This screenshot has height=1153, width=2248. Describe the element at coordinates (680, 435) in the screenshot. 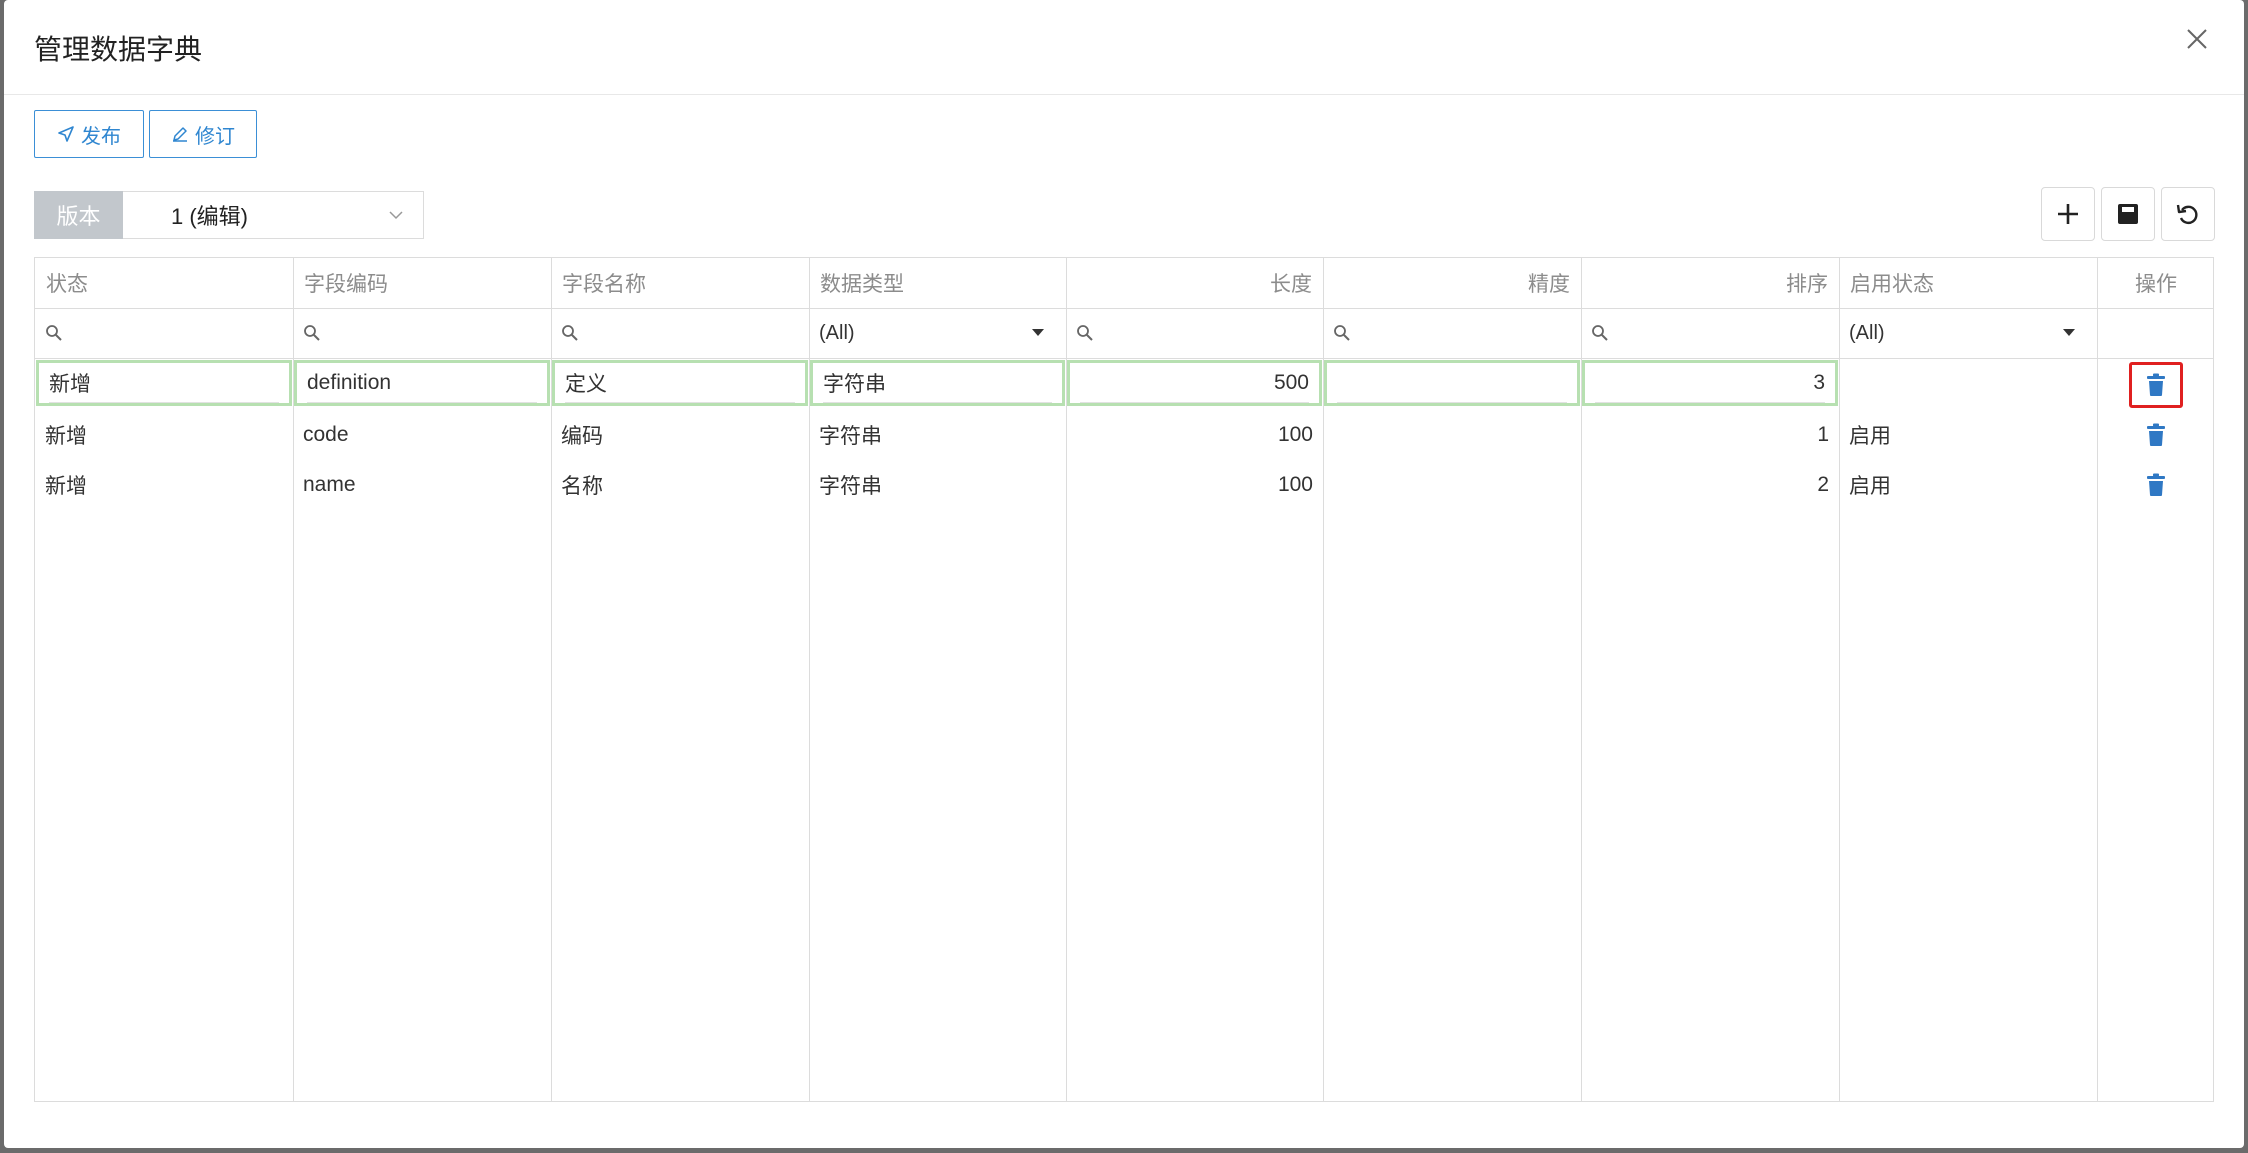

I see `cell-field-name: 编码` at that location.